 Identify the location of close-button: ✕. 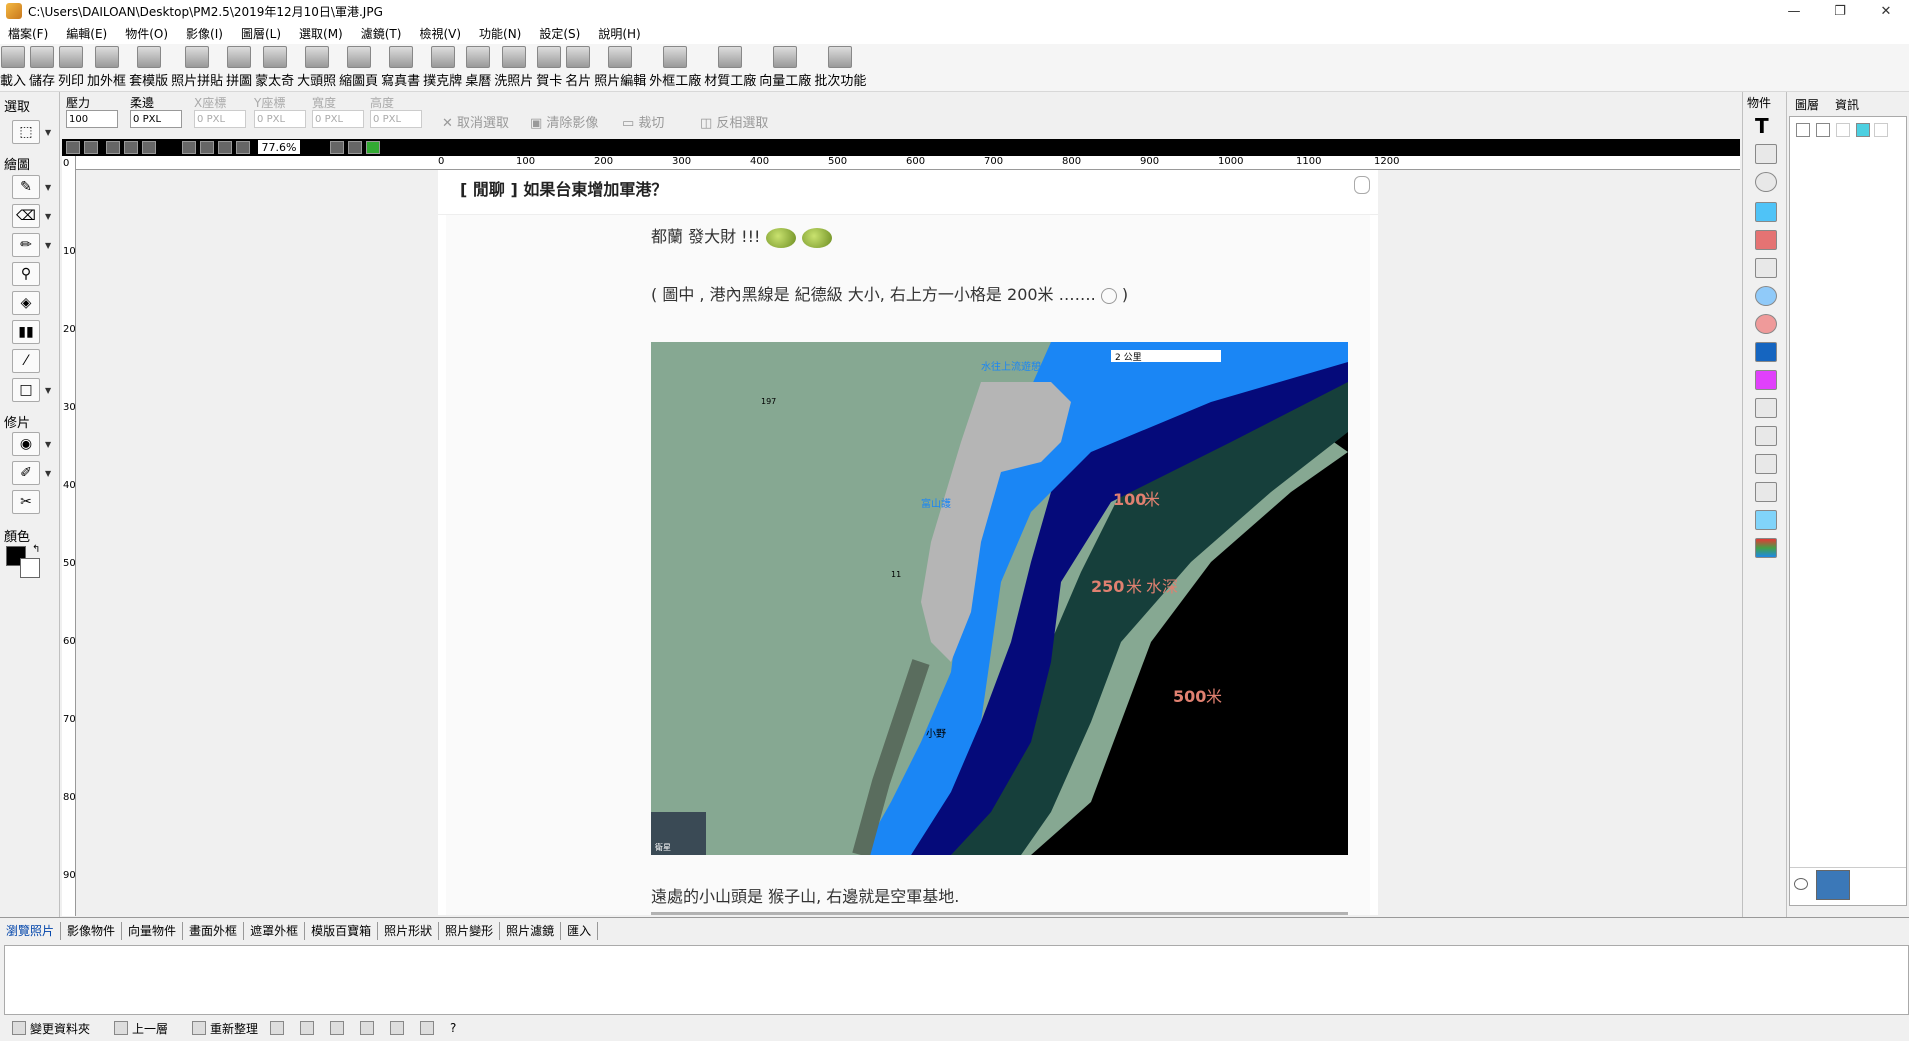
(1886, 11).